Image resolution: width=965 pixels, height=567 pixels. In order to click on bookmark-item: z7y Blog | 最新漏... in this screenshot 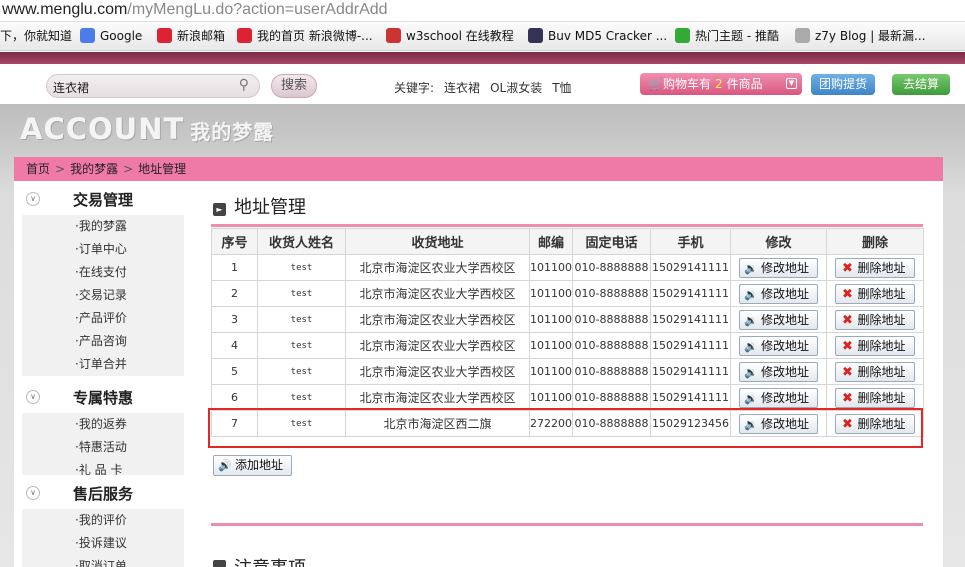, I will do `click(860, 36)`.